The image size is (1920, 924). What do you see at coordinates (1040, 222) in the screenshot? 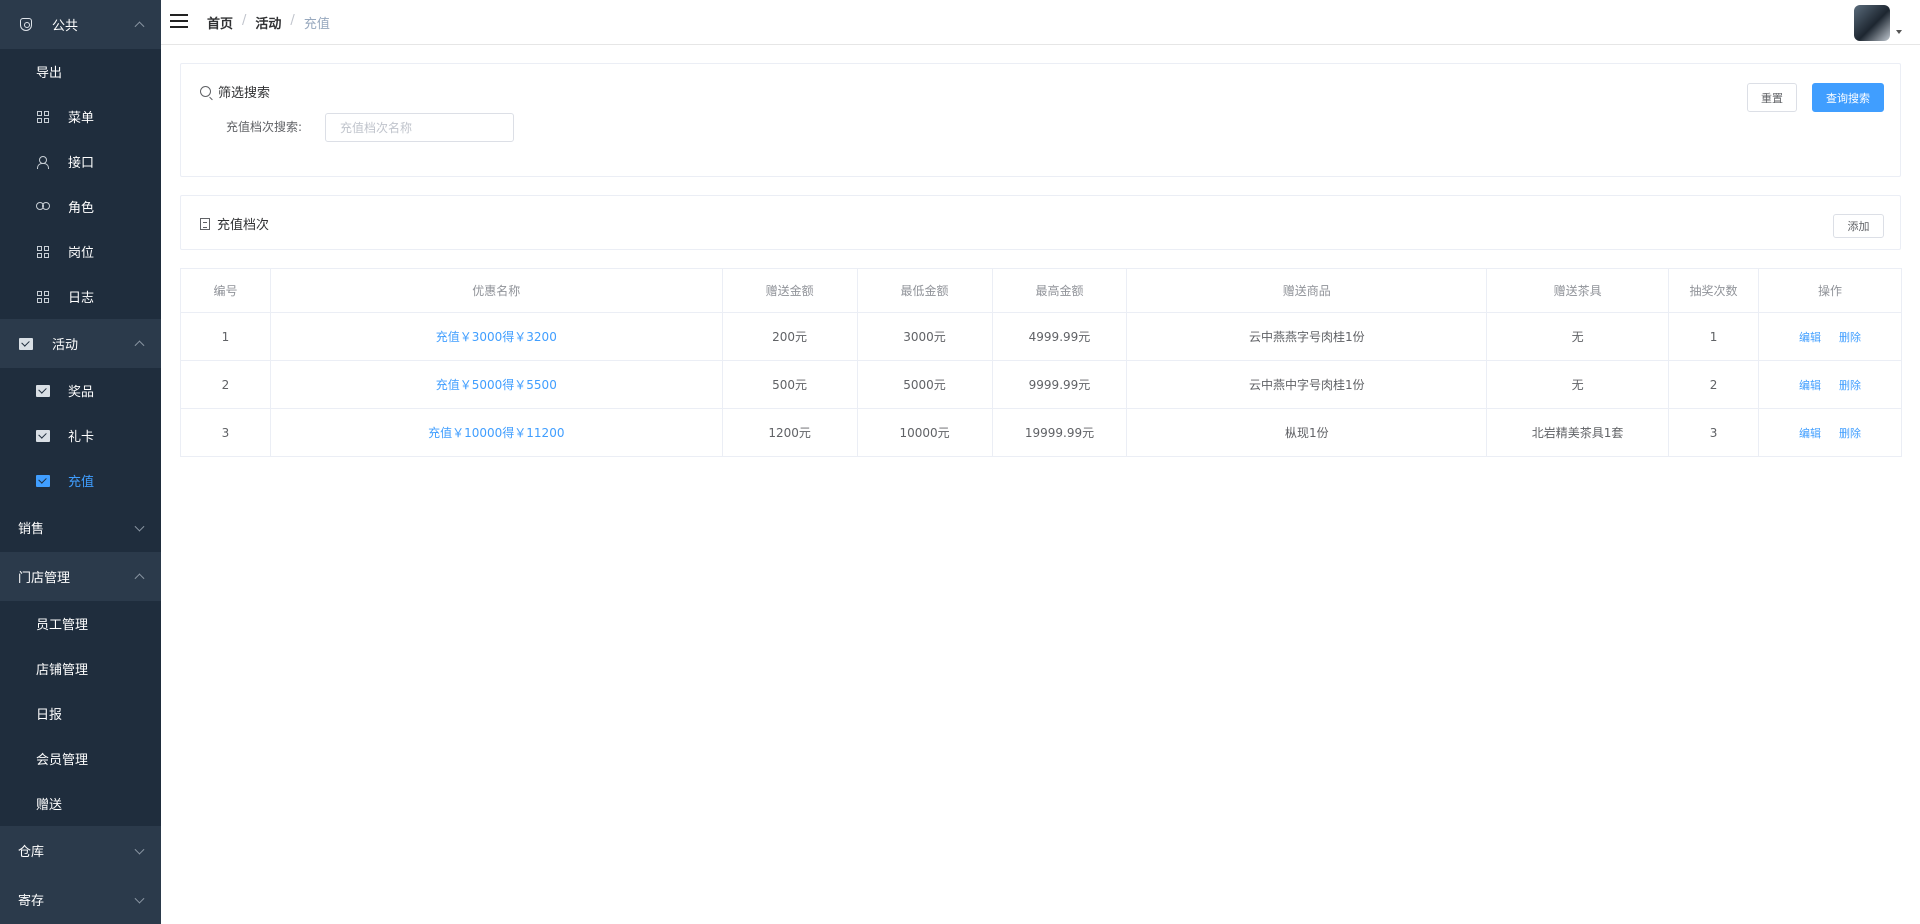
I see `list-header-card: 充值档次 添加` at bounding box center [1040, 222].